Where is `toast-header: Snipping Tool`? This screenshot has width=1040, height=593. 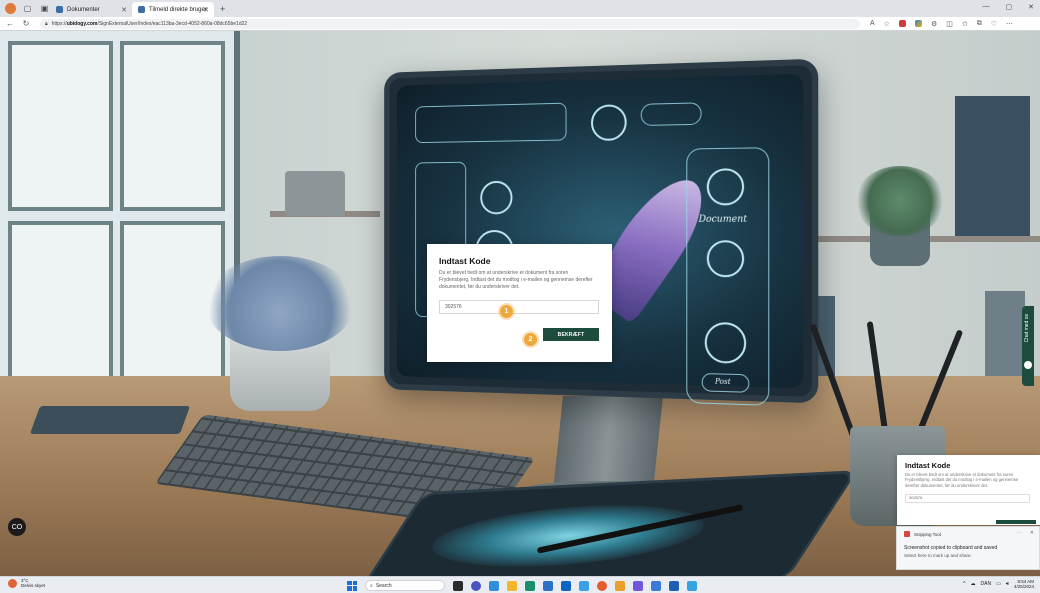
toast-header: Snipping Tool is located at coordinates (968, 534).